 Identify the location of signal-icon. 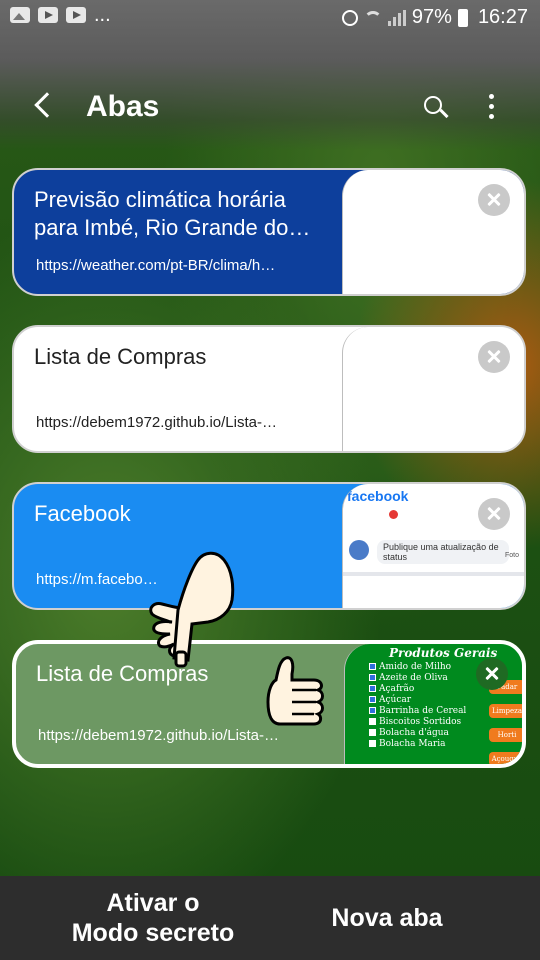
(396, 17).